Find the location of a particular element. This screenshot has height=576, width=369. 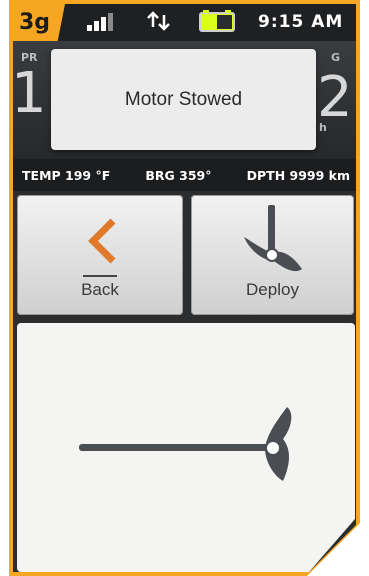

motor-status-notification: Motor Stowed is located at coordinates (183, 99).